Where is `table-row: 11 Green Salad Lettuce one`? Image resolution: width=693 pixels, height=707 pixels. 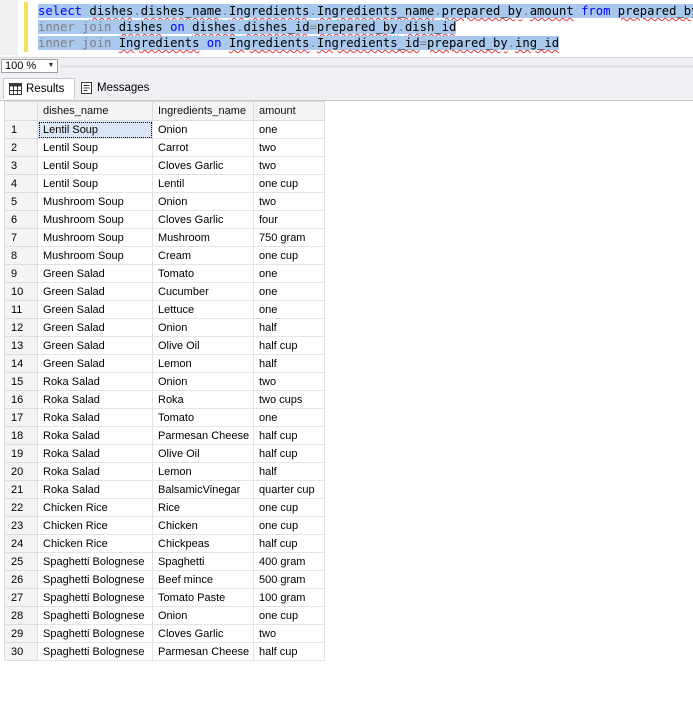
table-row: 11 Green Salad Lettuce one is located at coordinates (164, 309).